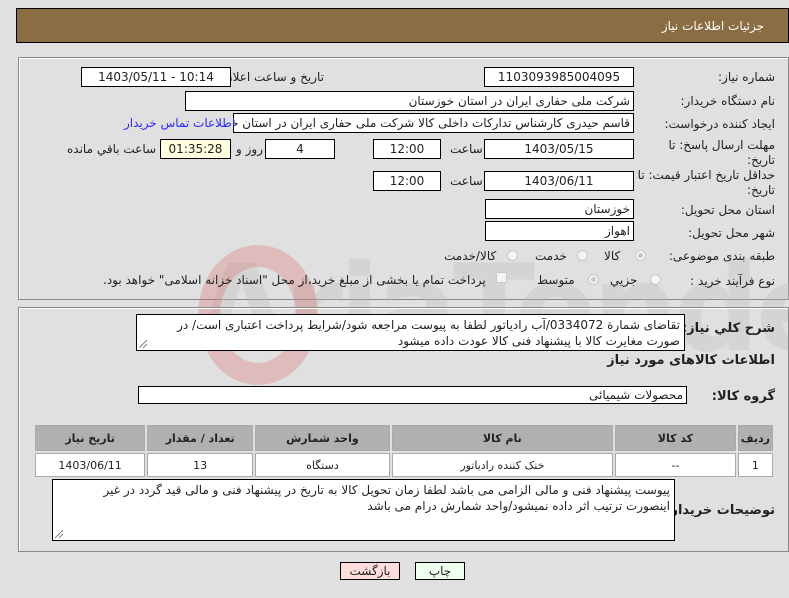  I want to click on column-header-row: ردیف, so click(755, 438).